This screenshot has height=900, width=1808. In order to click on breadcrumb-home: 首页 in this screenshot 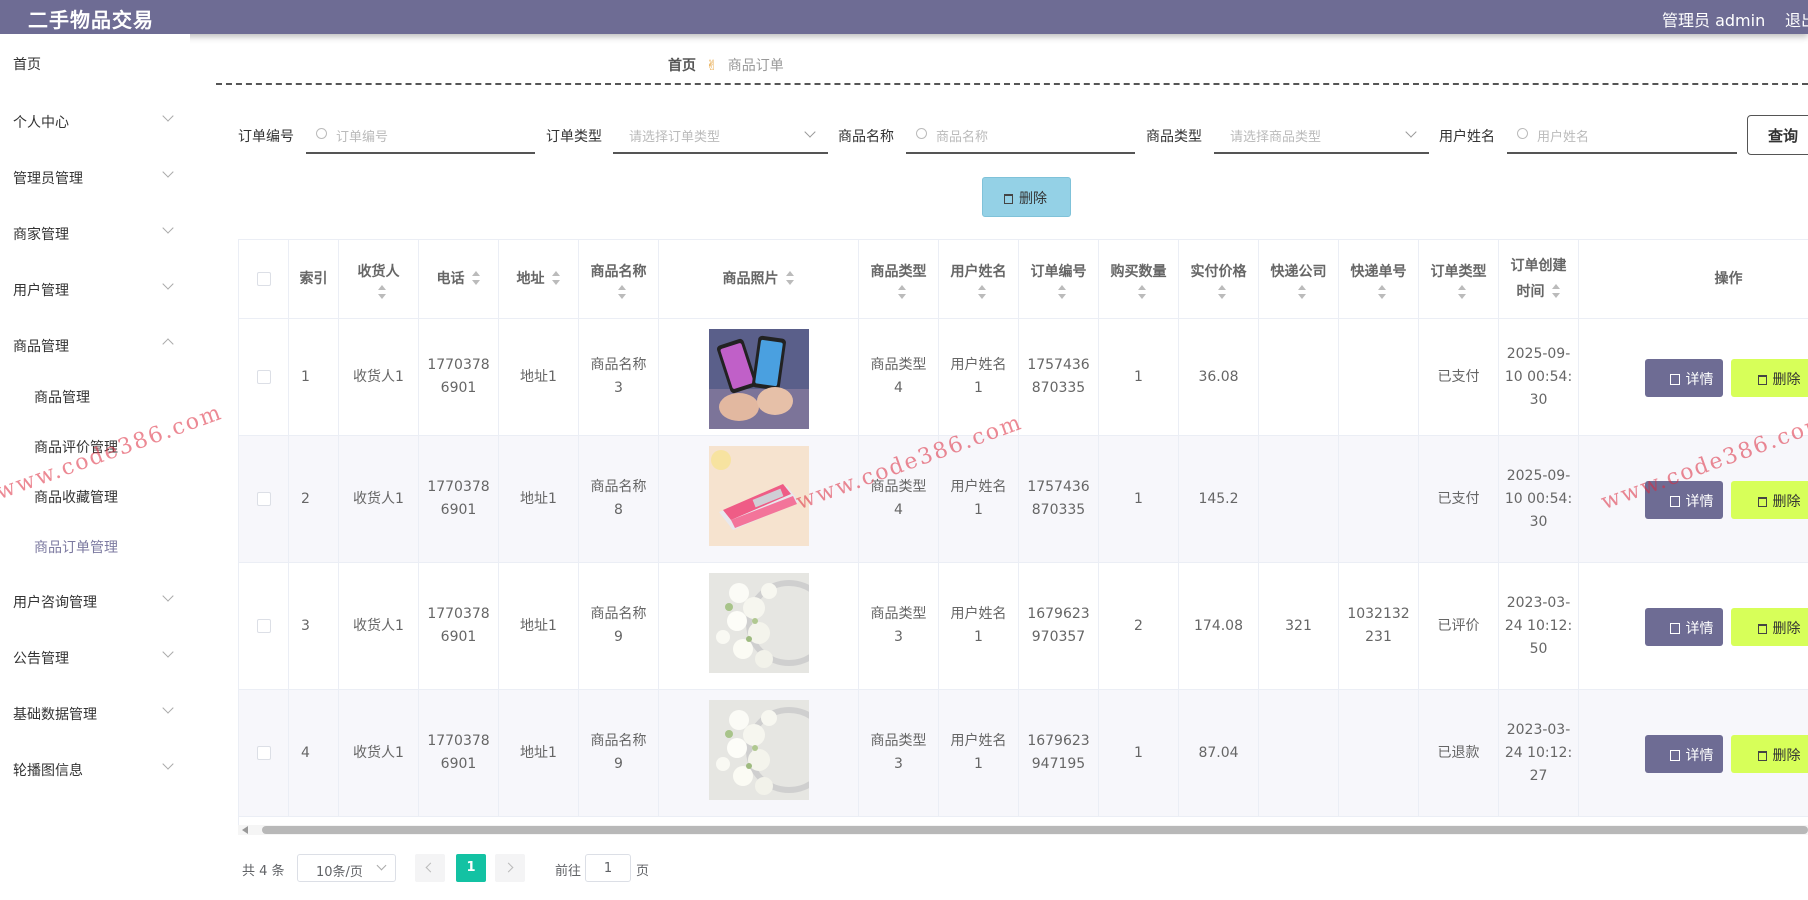, I will do `click(682, 66)`.